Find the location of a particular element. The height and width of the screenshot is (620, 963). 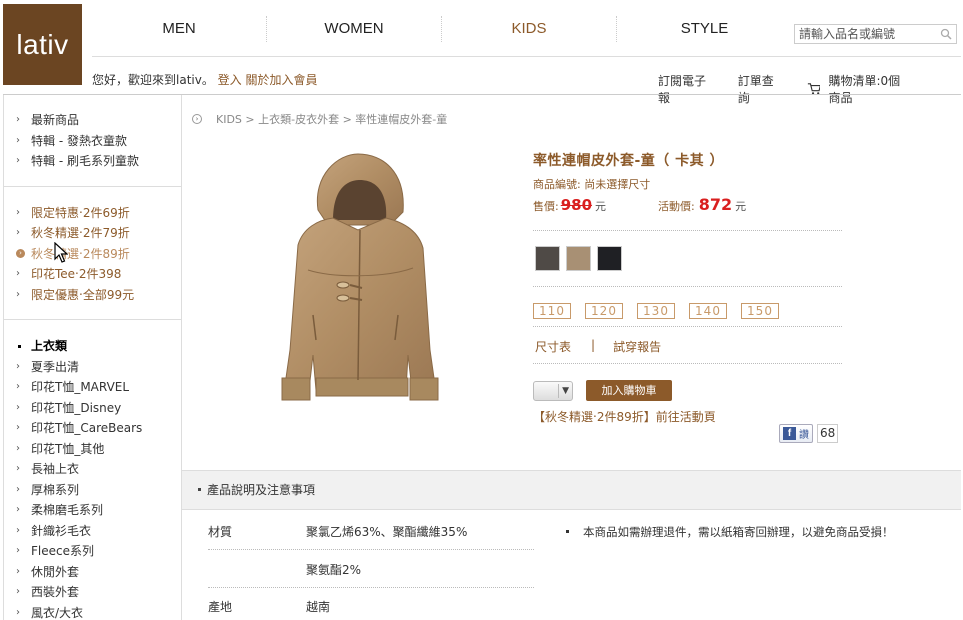

sidebar-item: › 限定優惠‧全部99元 is located at coordinates (98, 295).